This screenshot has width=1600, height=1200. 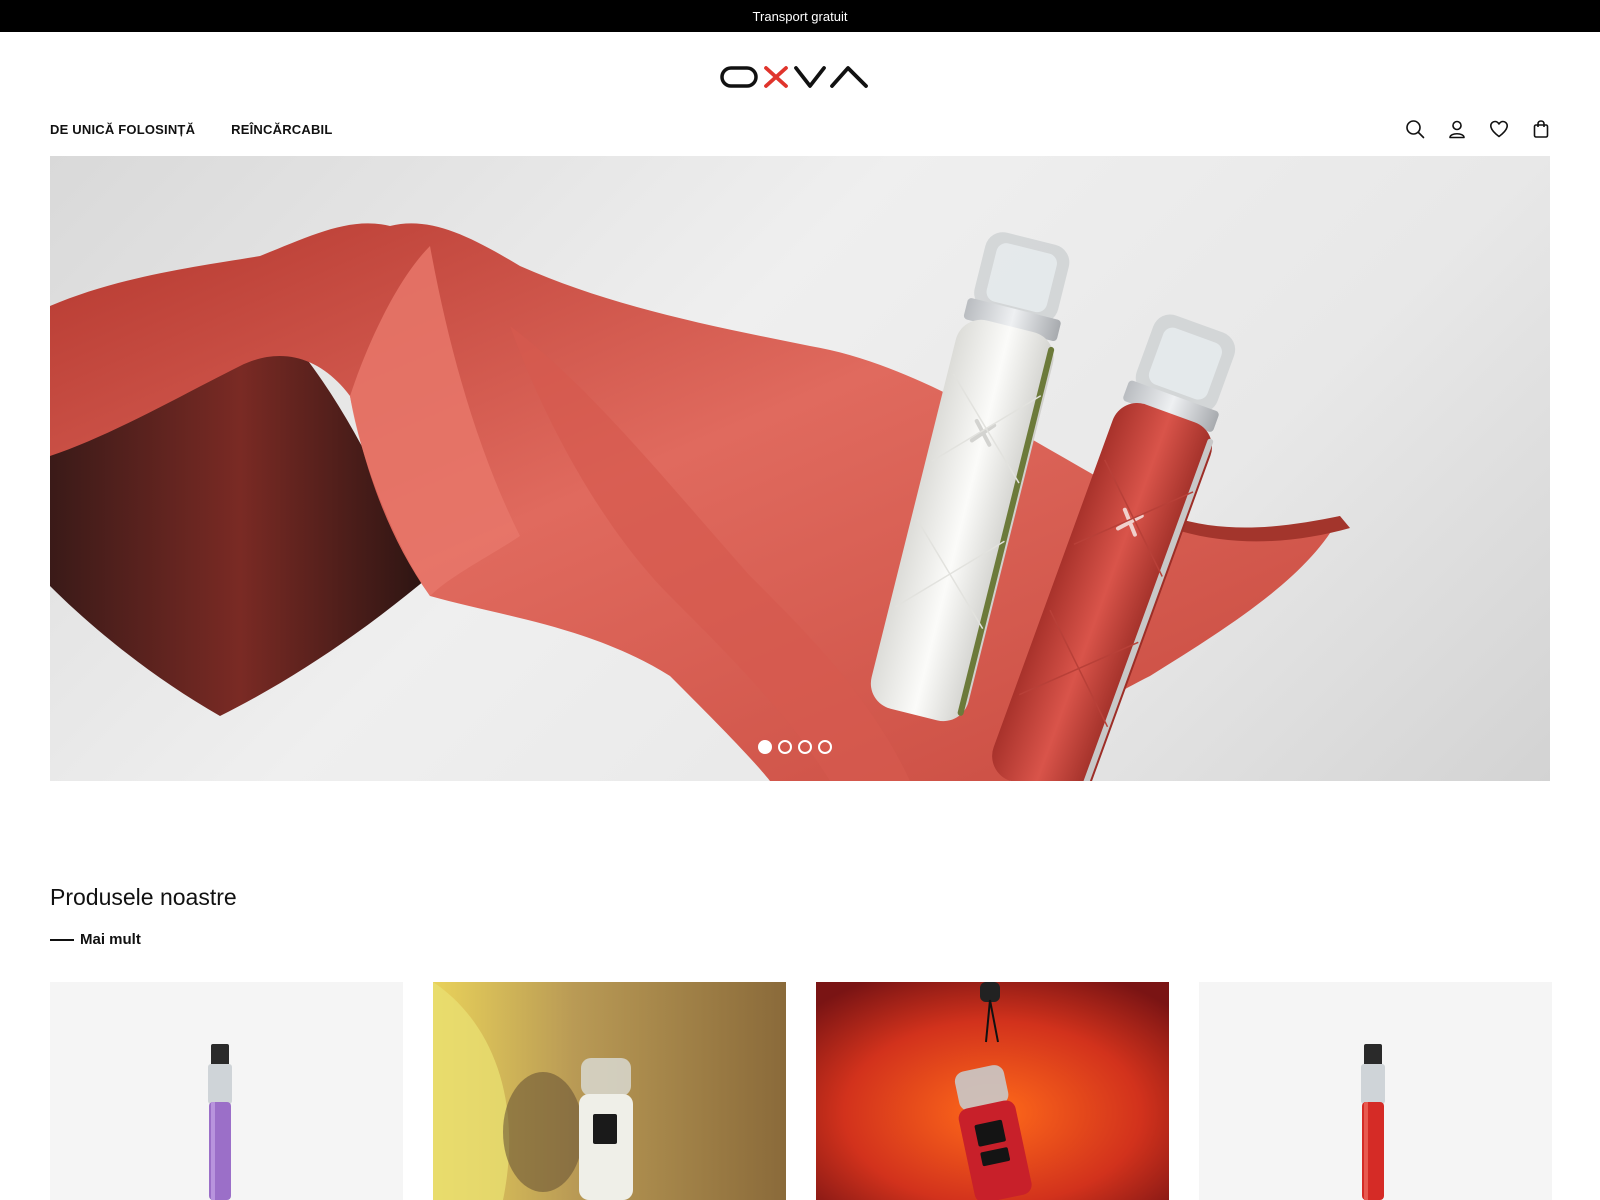 What do you see at coordinates (281, 129) in the screenshot?
I see `nav-item-rechargeable: REÎNCĂRCABIL` at bounding box center [281, 129].